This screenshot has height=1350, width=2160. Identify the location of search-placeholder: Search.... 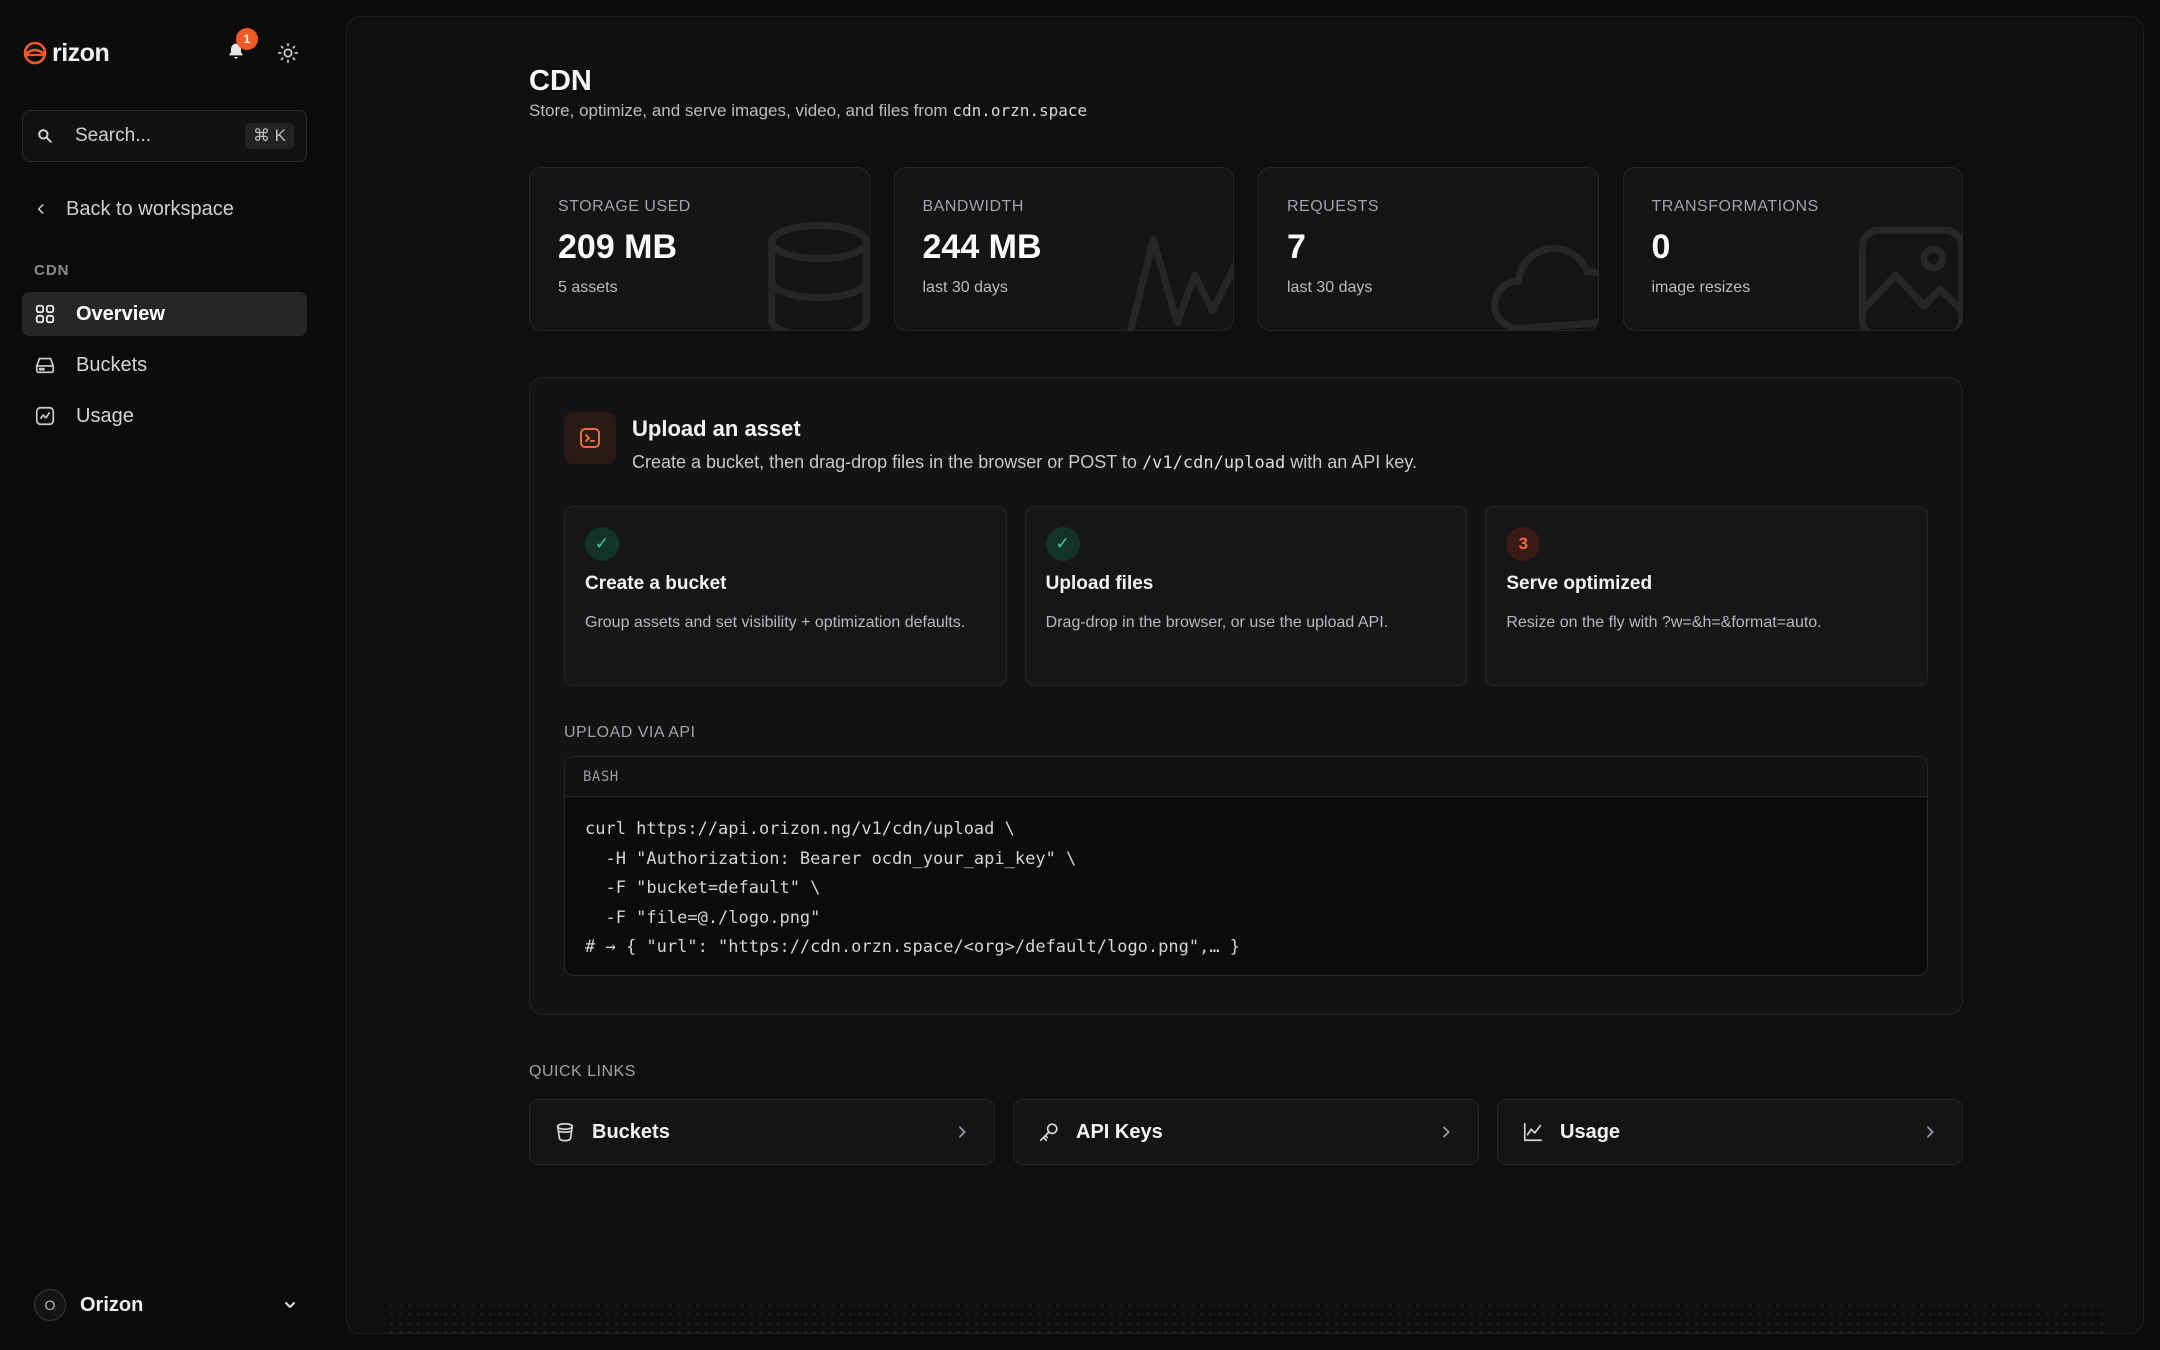
(113, 135).